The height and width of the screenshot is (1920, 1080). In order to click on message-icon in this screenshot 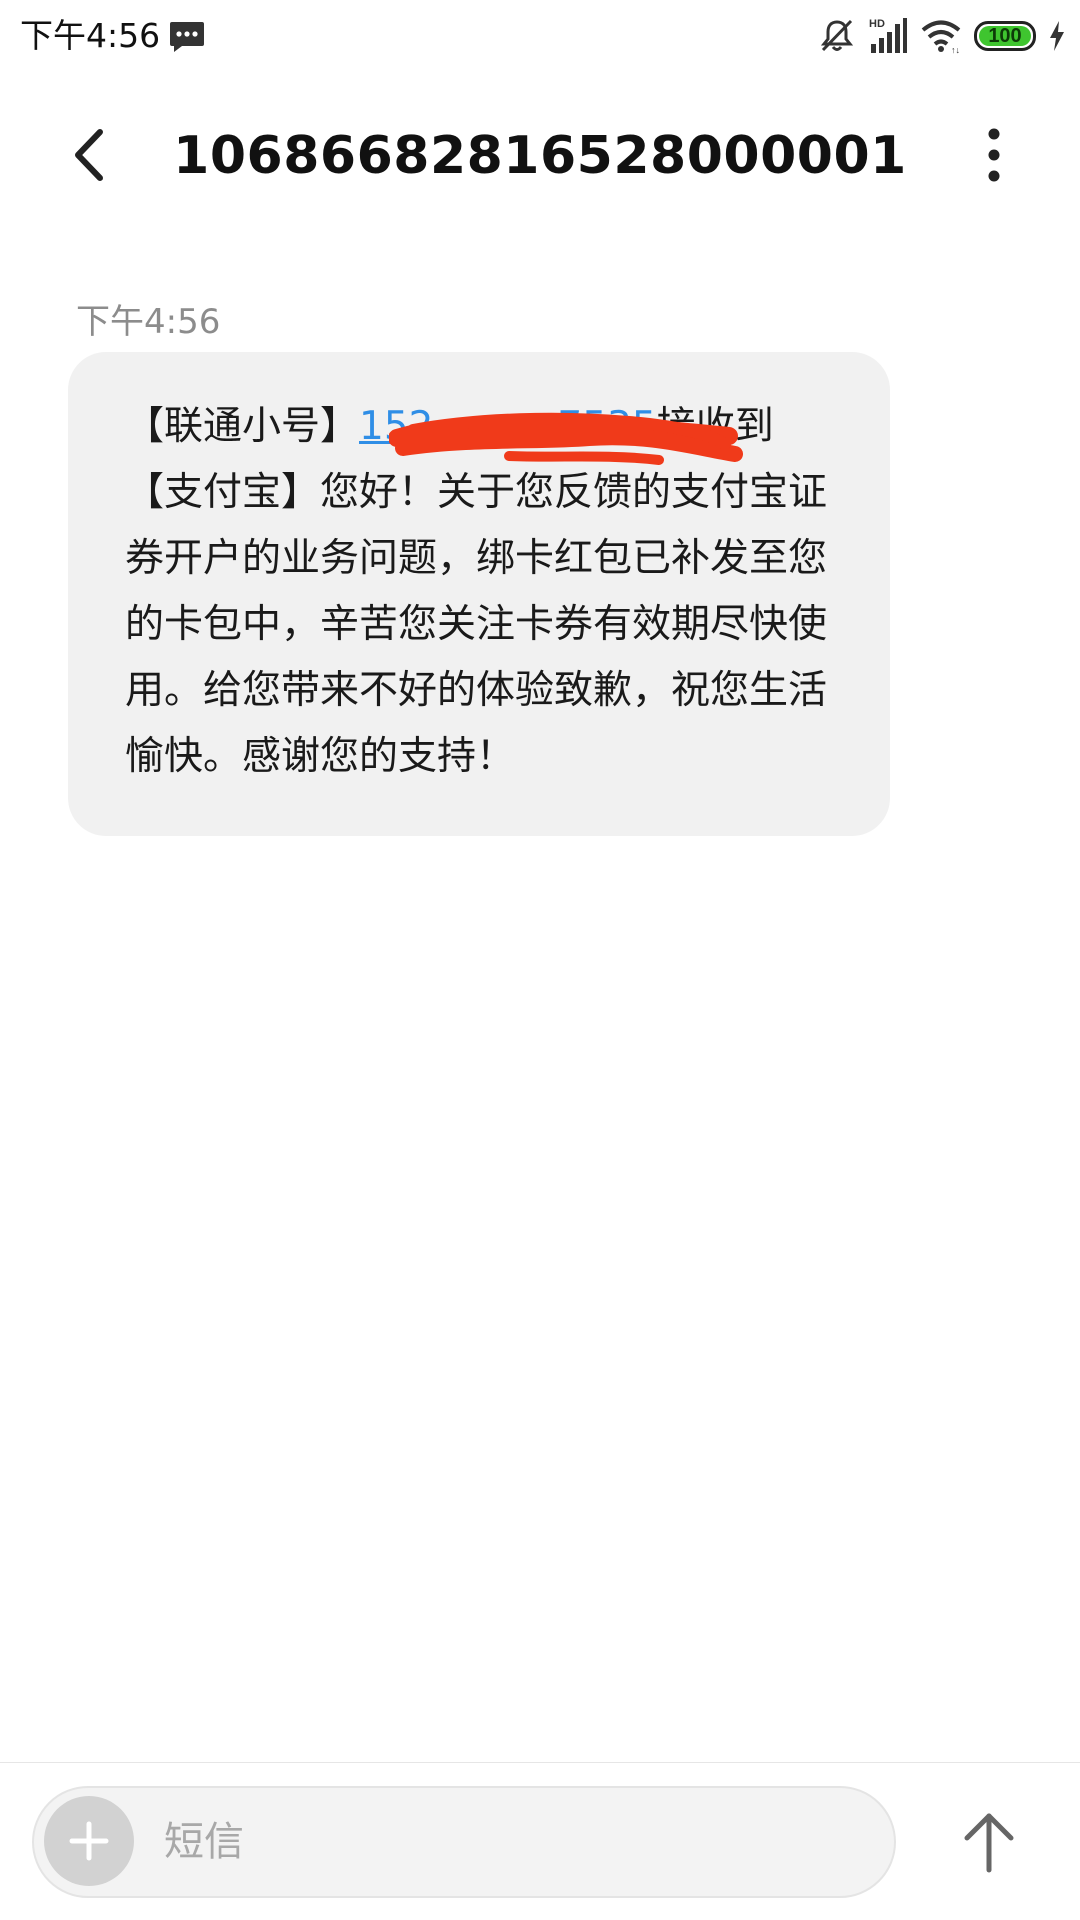, I will do `click(187, 37)`.